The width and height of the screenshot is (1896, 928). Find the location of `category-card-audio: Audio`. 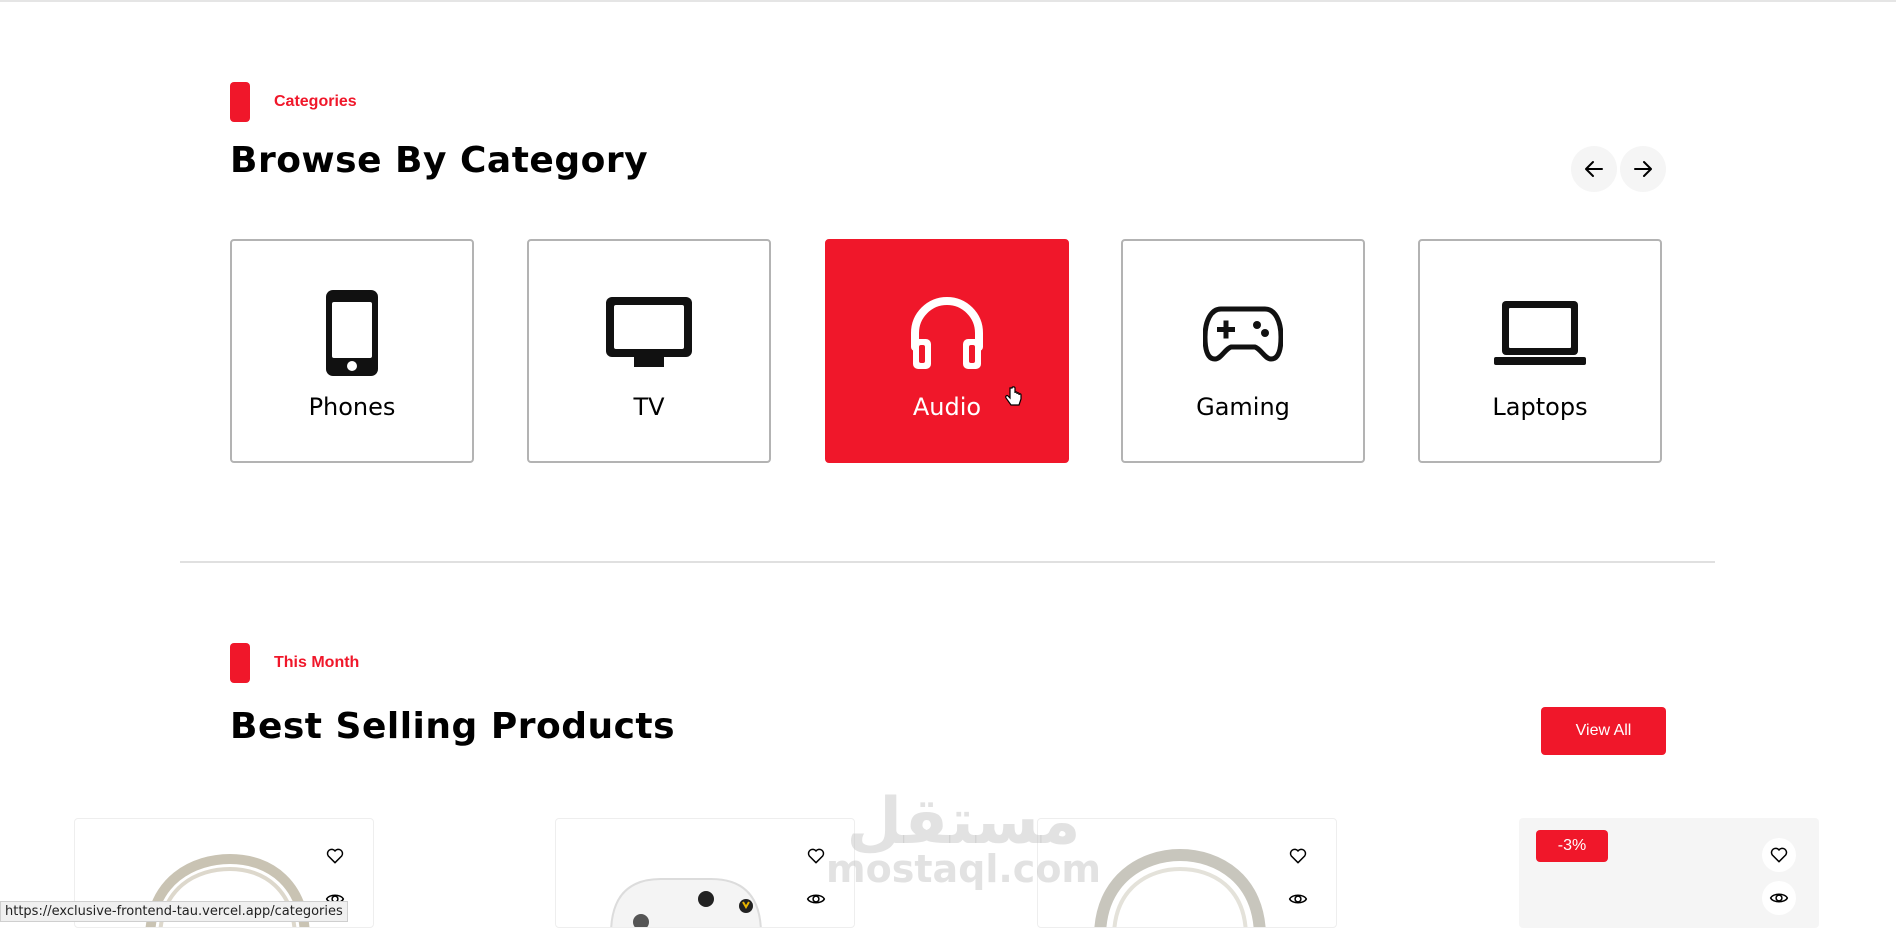

category-card-audio: Audio is located at coordinates (947, 351).